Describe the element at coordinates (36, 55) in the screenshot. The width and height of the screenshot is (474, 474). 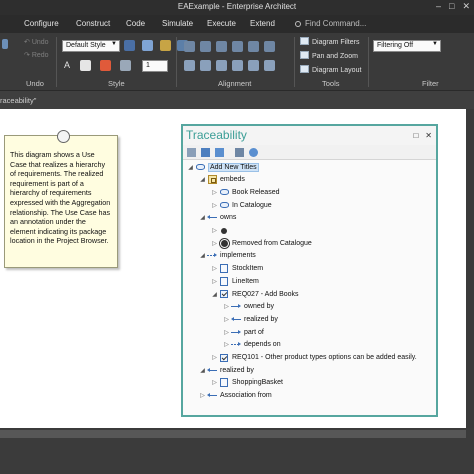
I see `redo-button: ↷ Redo` at that location.